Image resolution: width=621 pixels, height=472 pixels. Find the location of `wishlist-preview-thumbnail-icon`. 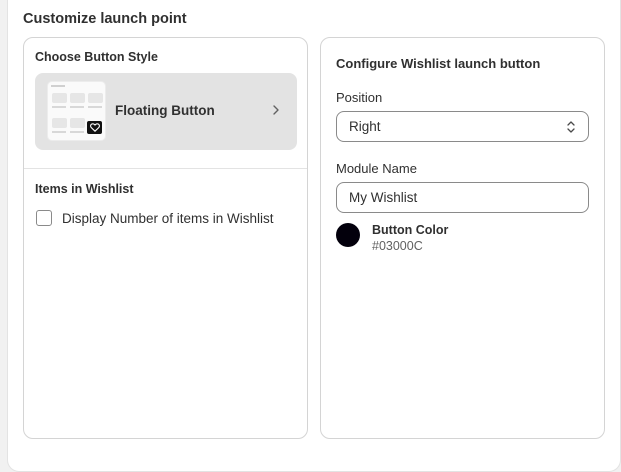

wishlist-preview-thumbnail-icon is located at coordinates (76, 111).